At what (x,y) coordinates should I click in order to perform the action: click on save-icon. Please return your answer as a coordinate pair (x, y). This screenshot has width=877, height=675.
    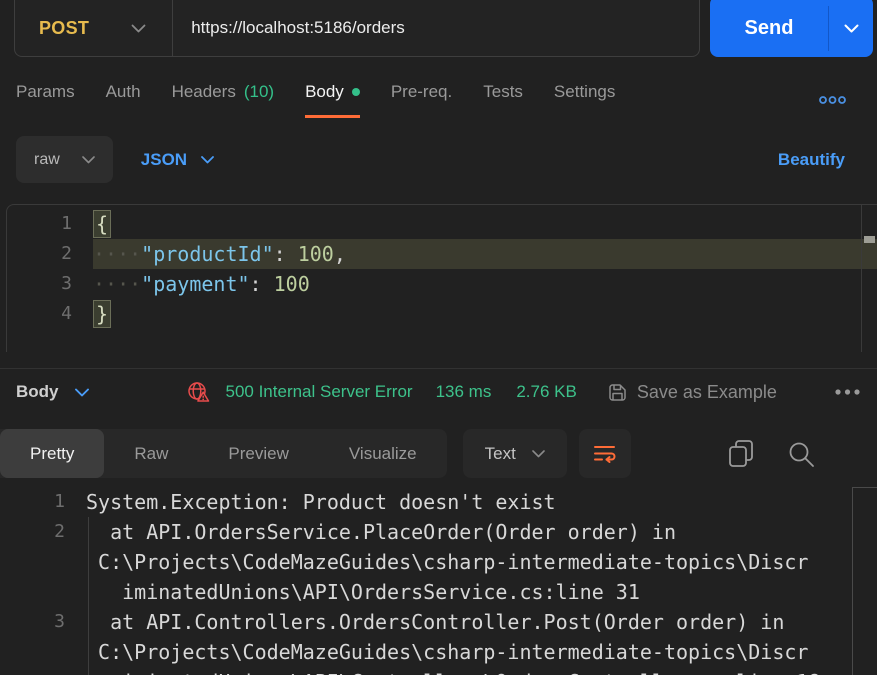
    Looking at the image, I should click on (617, 392).